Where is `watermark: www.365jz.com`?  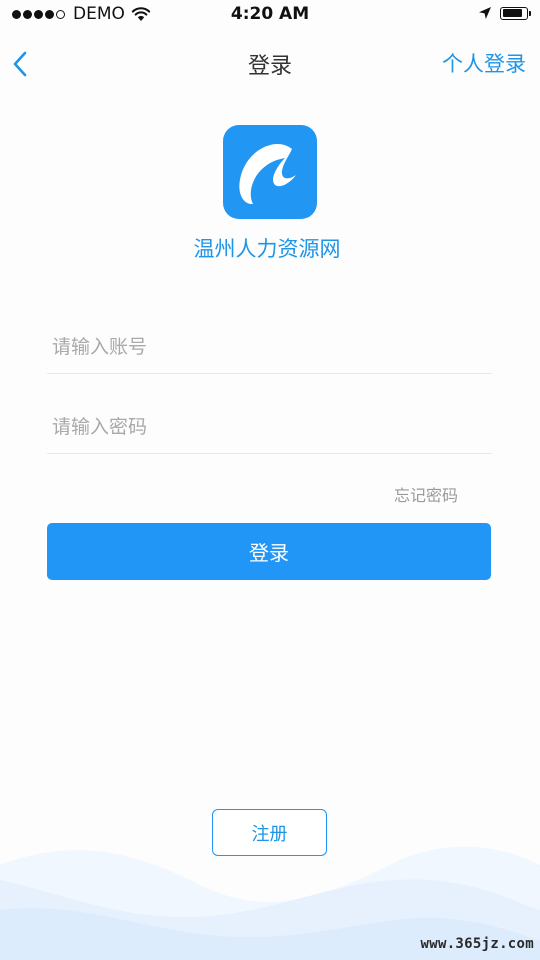
watermark: www.365jz.com is located at coordinates (477, 944).